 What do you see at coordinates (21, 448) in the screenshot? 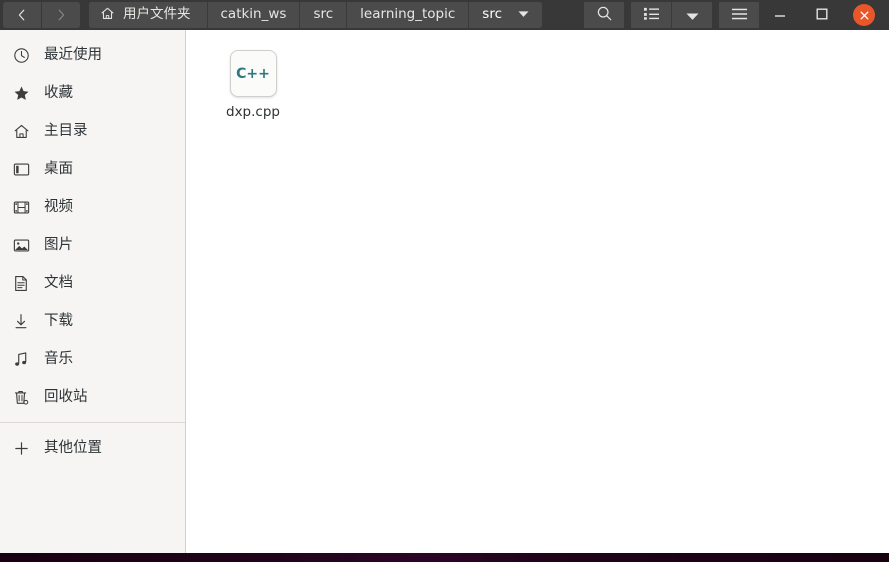
I see `plus-icon` at bounding box center [21, 448].